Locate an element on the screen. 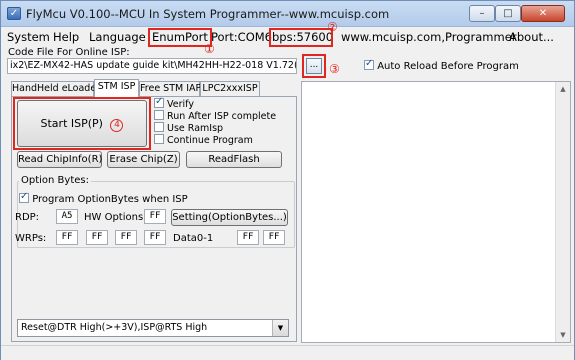  log-scrollbar: ▲ ▼ is located at coordinates (562, 212).